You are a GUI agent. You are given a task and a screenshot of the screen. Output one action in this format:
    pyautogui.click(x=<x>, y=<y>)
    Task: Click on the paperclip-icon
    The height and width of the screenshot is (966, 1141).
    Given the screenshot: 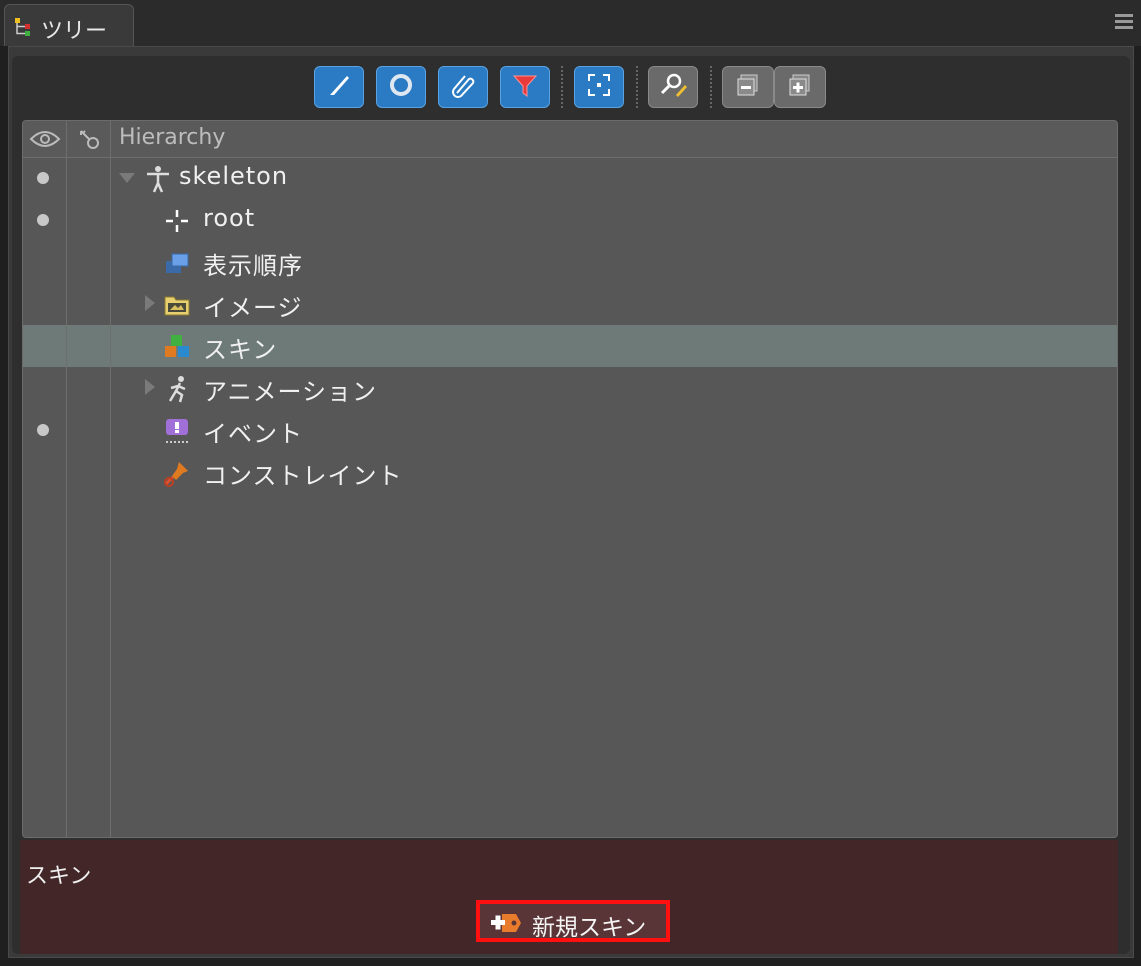 What is the action you would take?
    pyautogui.click(x=463, y=87)
    